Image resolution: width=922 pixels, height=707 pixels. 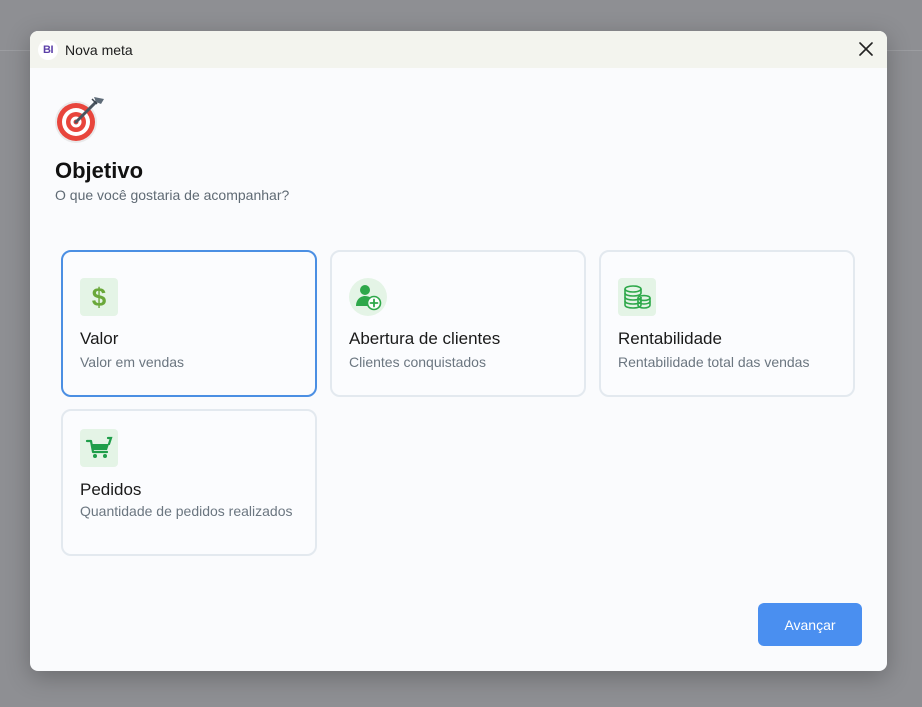 I want to click on add-user-icon, so click(x=369, y=298).